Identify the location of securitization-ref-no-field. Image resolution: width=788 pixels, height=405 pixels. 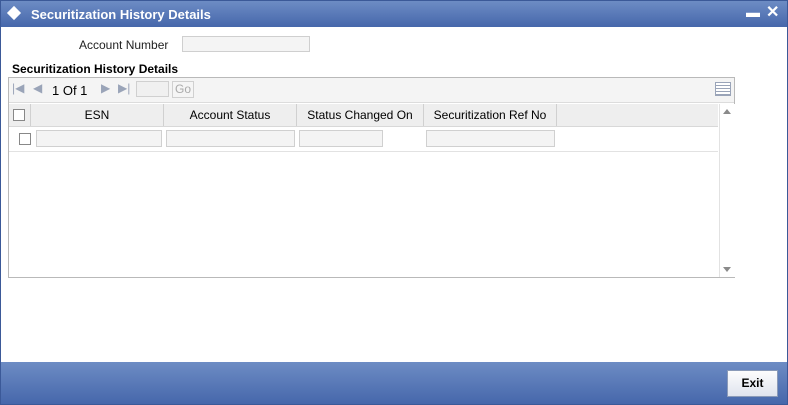
(490, 138).